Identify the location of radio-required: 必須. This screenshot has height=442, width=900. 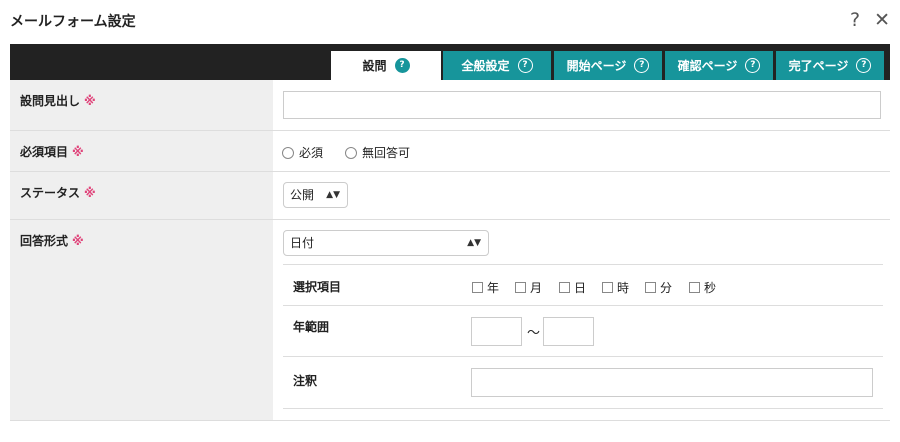
(302, 152).